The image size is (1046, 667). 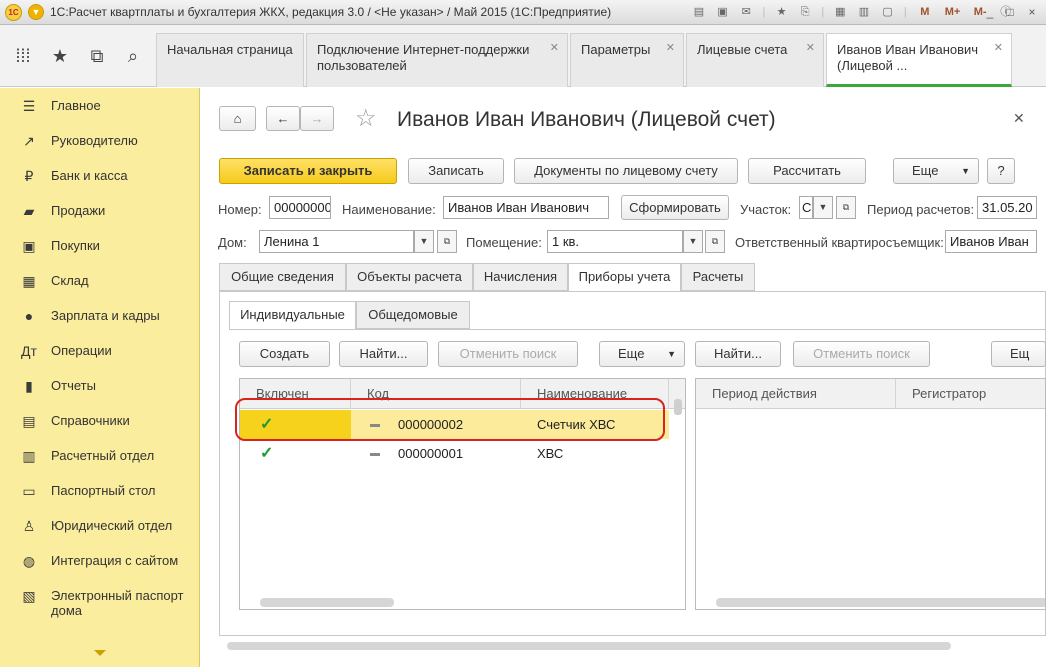 I want to click on sidebar-item-billing: ▥ Расчетный отдел, so click(x=100, y=455).